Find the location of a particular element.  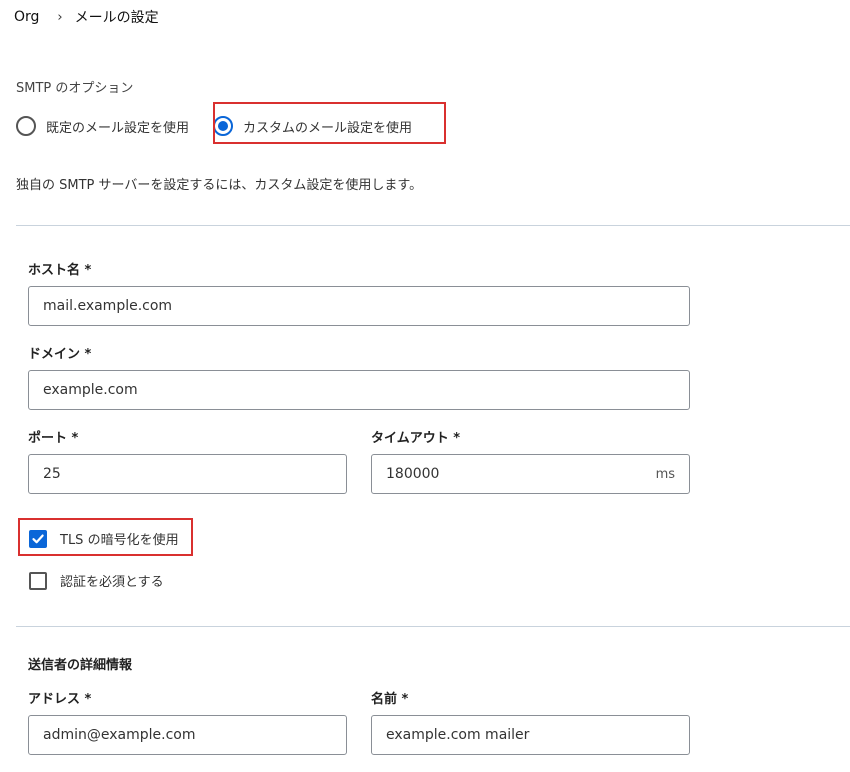

port-label: ポート * is located at coordinates (53, 438).